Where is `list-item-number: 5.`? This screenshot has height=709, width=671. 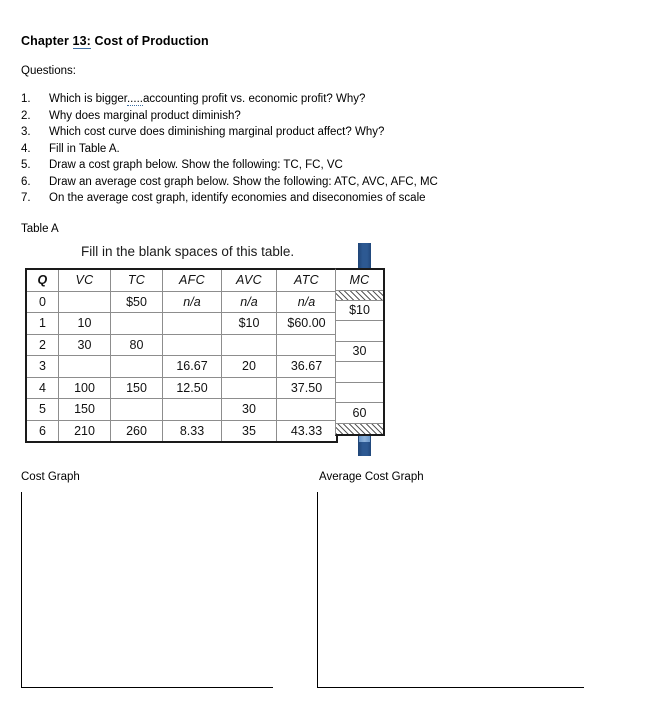
list-item-number: 5. is located at coordinates (26, 165).